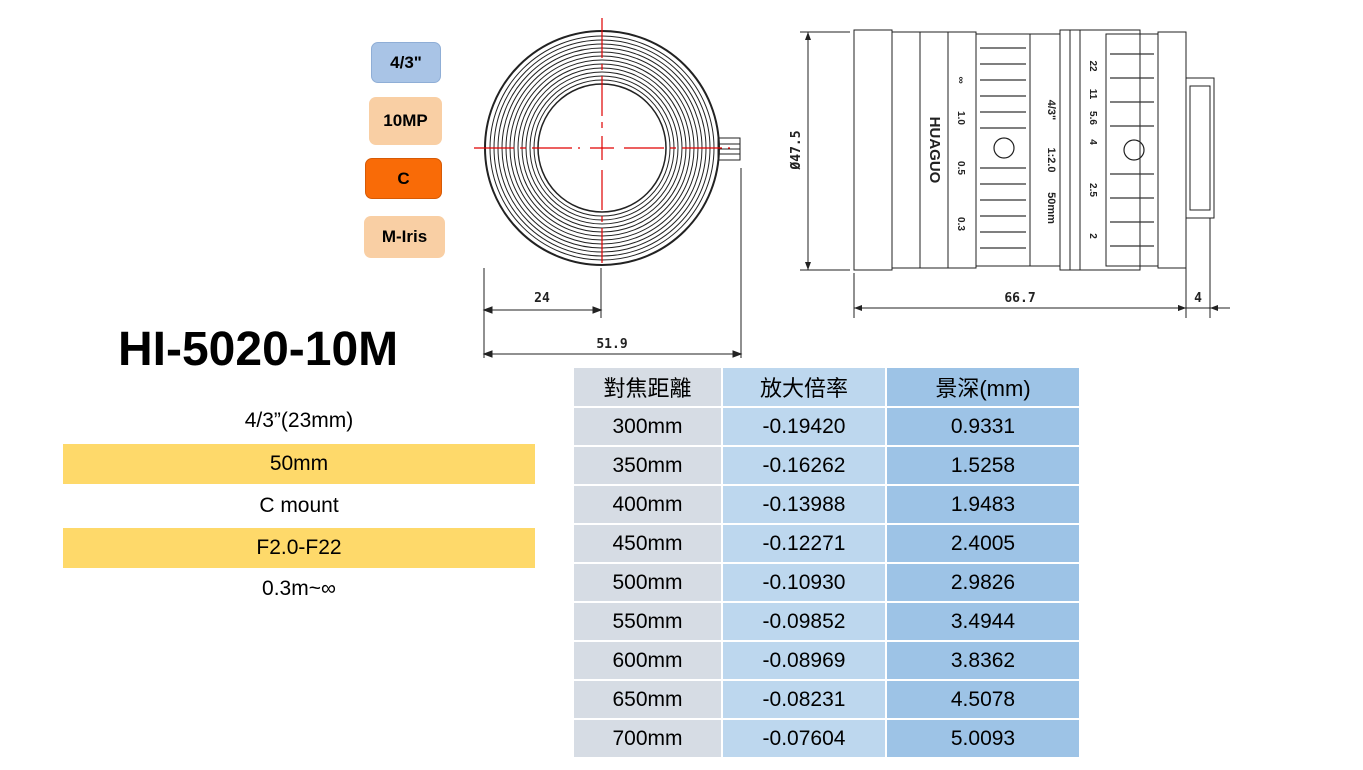 The image size is (1363, 770). I want to click on spec-focal-length: 50mm, so click(299, 464).